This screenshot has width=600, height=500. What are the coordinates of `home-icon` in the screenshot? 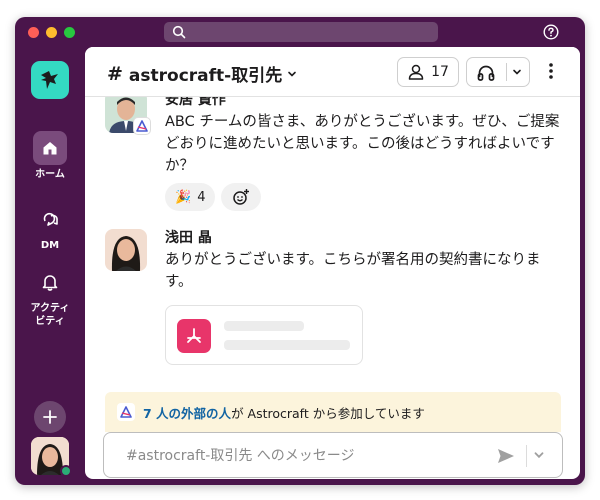 It's located at (50, 148).